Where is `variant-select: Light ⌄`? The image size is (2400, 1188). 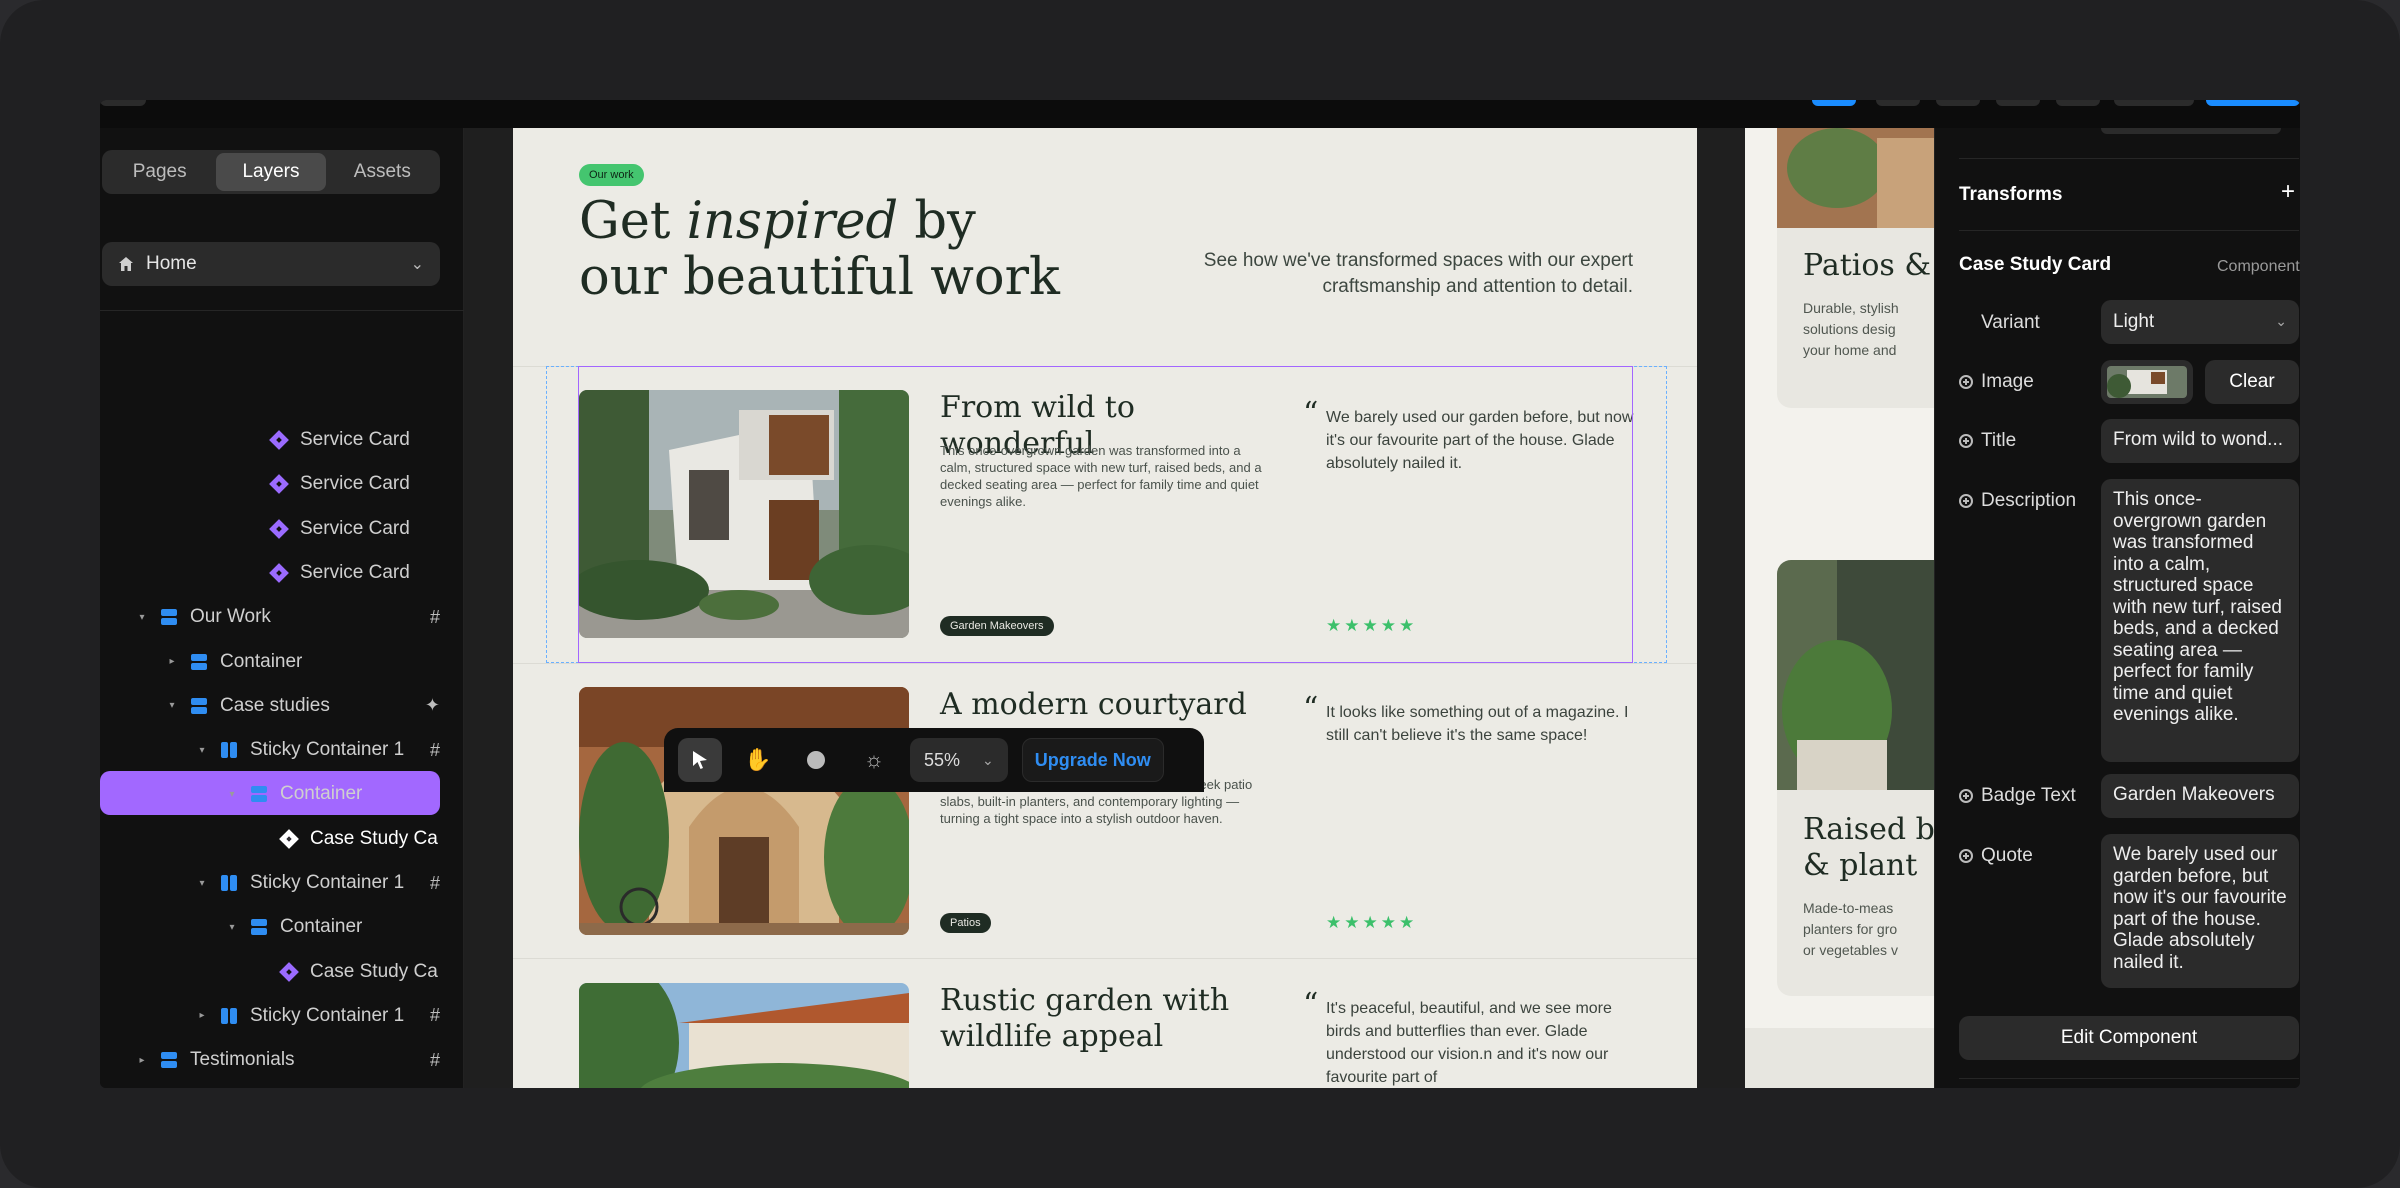
variant-select: Light ⌄ is located at coordinates (2200, 322).